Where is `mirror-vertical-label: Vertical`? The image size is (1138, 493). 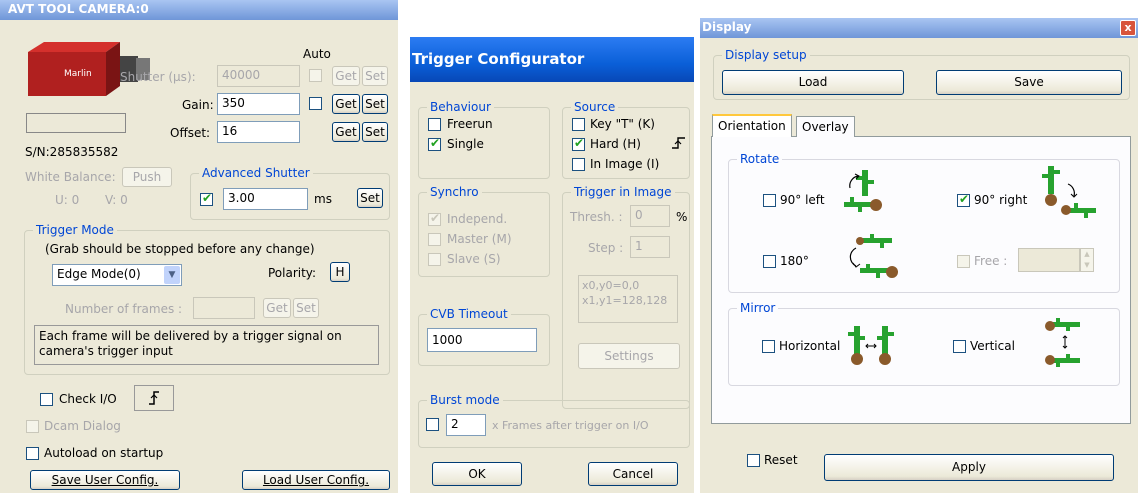
mirror-vertical-label: Vertical is located at coordinates (992, 346).